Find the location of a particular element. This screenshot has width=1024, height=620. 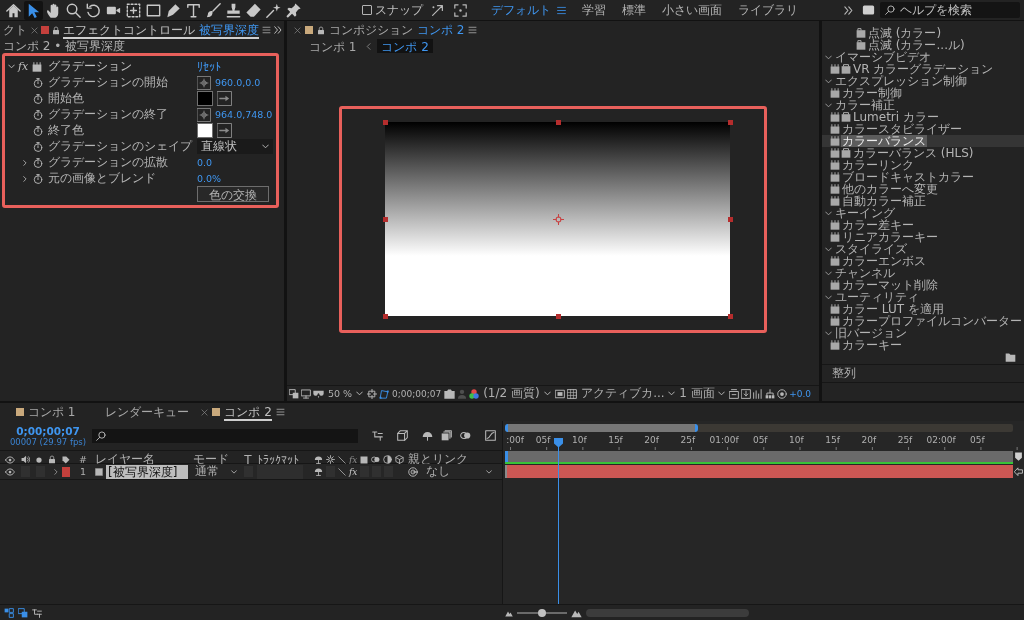

slider-thumb is located at coordinates (542, 612).